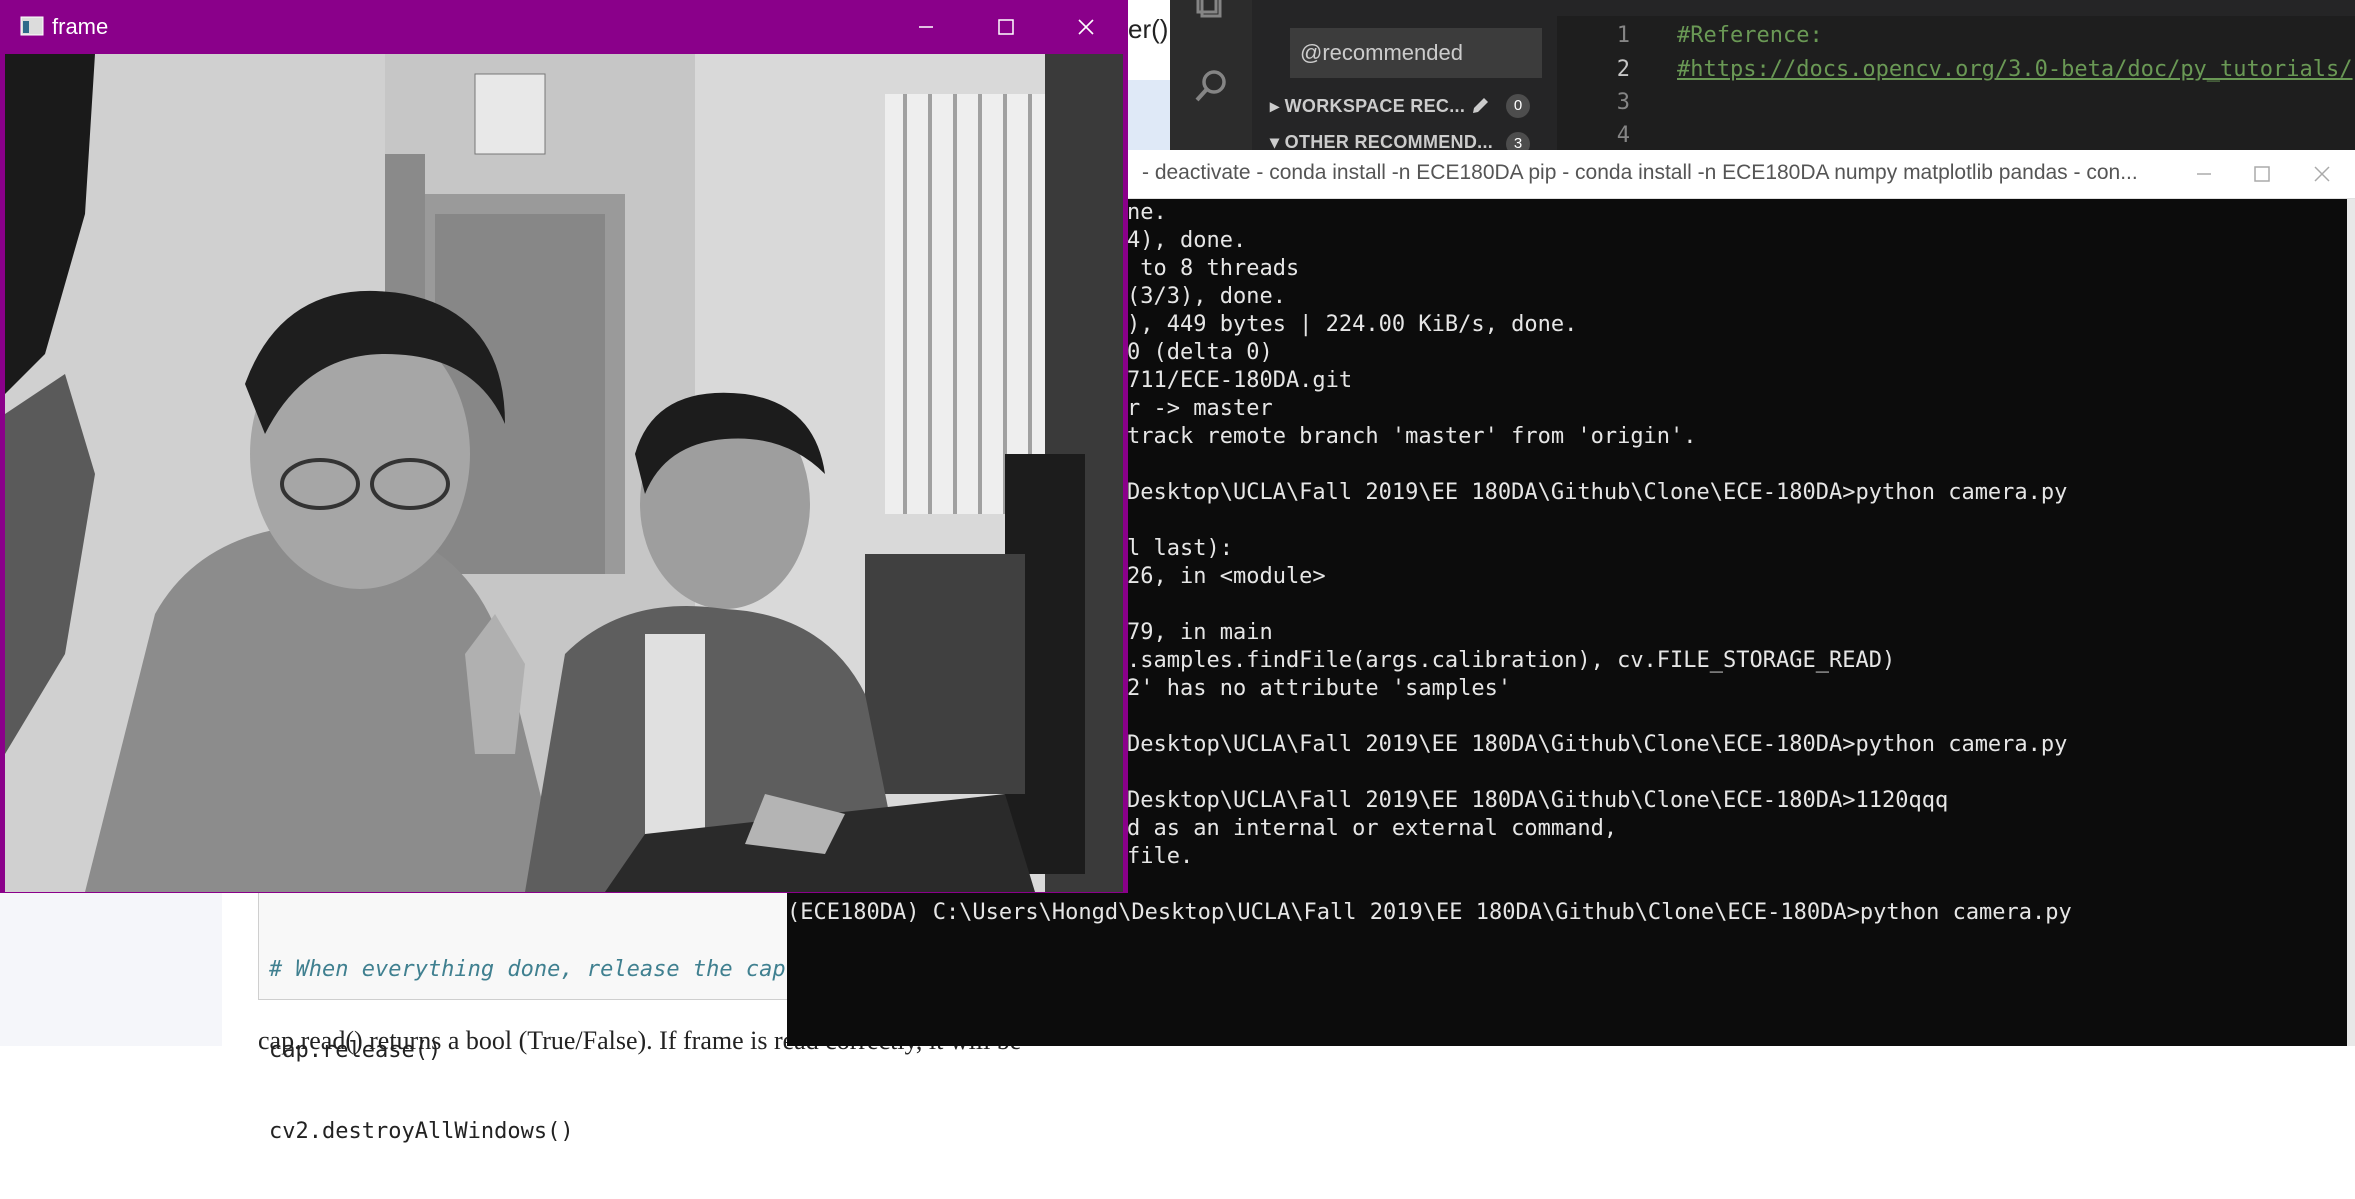 The image size is (2355, 1199). Describe the element at coordinates (1623, 102) in the screenshot. I see `line-number: 3` at that location.